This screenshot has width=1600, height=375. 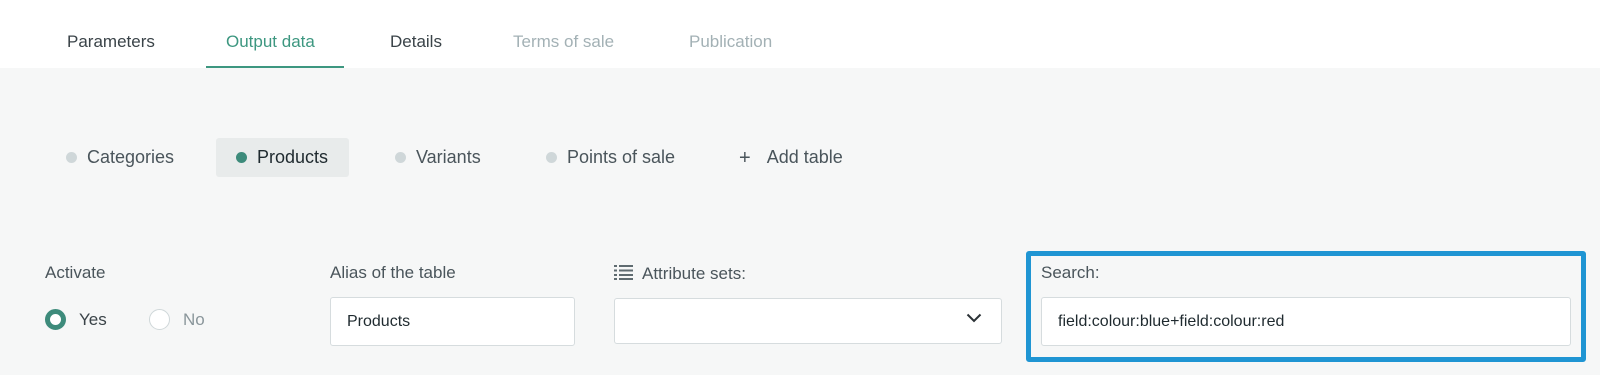 I want to click on tab-output-data: Output data, so click(x=270, y=34).